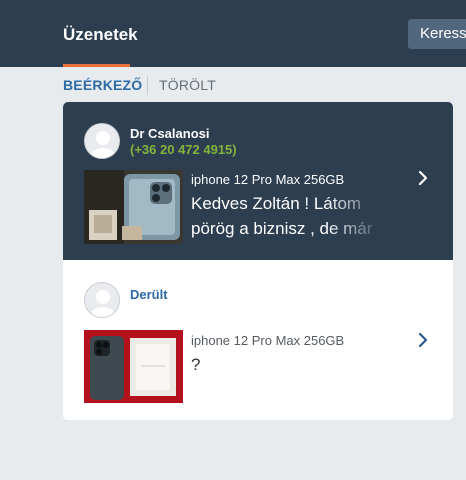 The image size is (466, 480). I want to click on tab-inbox: BEÉRKEZŐ, so click(102, 85).